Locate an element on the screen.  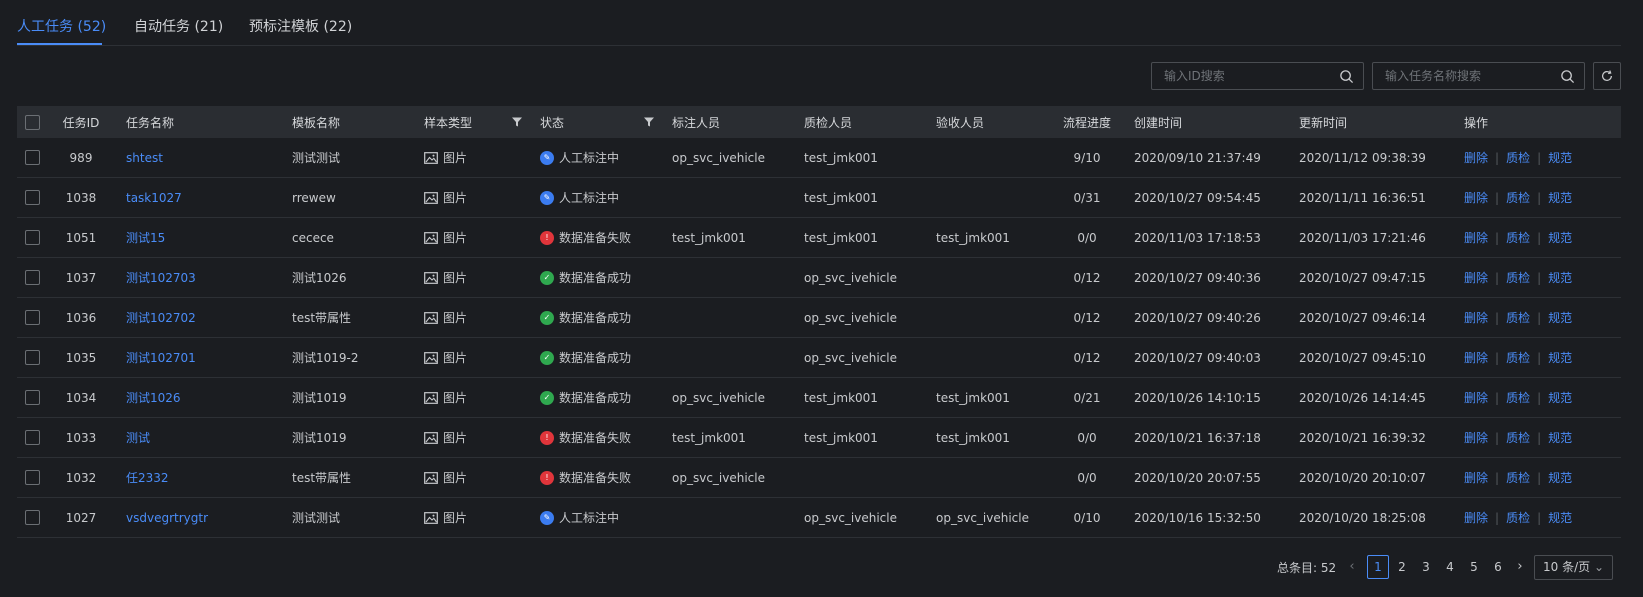
name-search-input is located at coordinates (1478, 76).